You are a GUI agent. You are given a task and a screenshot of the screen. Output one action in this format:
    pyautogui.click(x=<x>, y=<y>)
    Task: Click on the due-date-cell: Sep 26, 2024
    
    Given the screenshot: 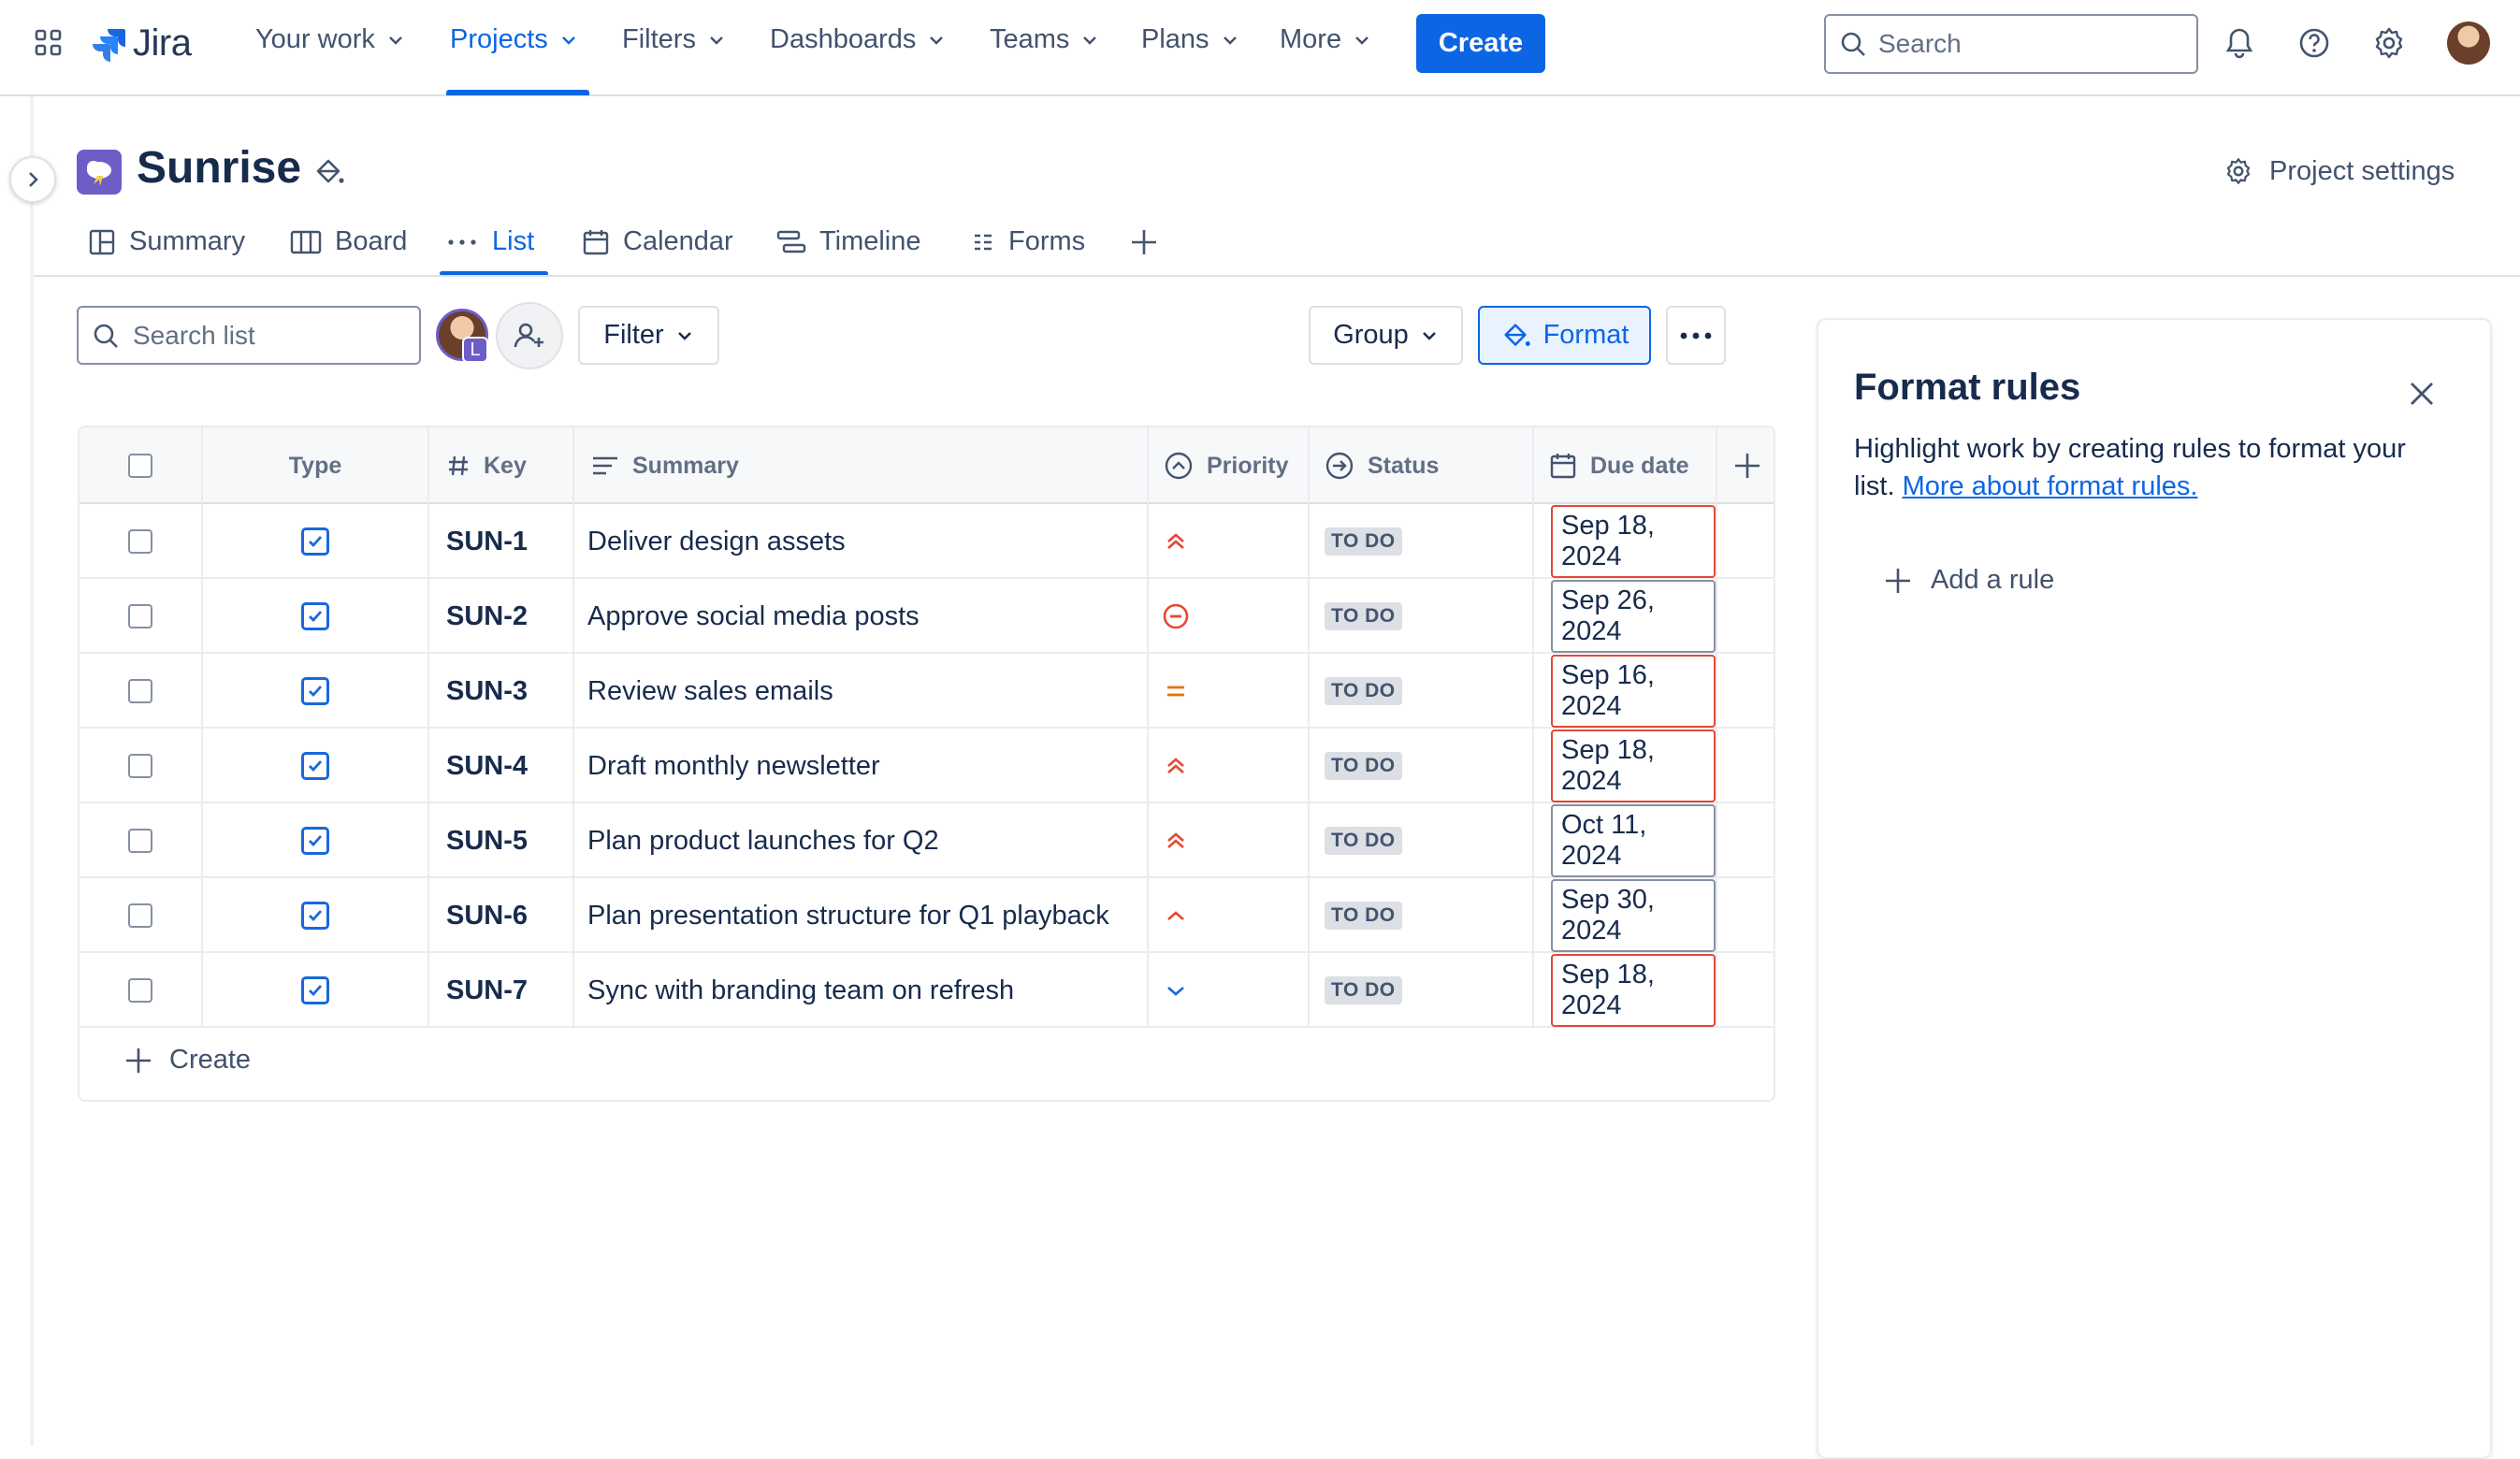 What is the action you would take?
    pyautogui.click(x=1625, y=616)
    